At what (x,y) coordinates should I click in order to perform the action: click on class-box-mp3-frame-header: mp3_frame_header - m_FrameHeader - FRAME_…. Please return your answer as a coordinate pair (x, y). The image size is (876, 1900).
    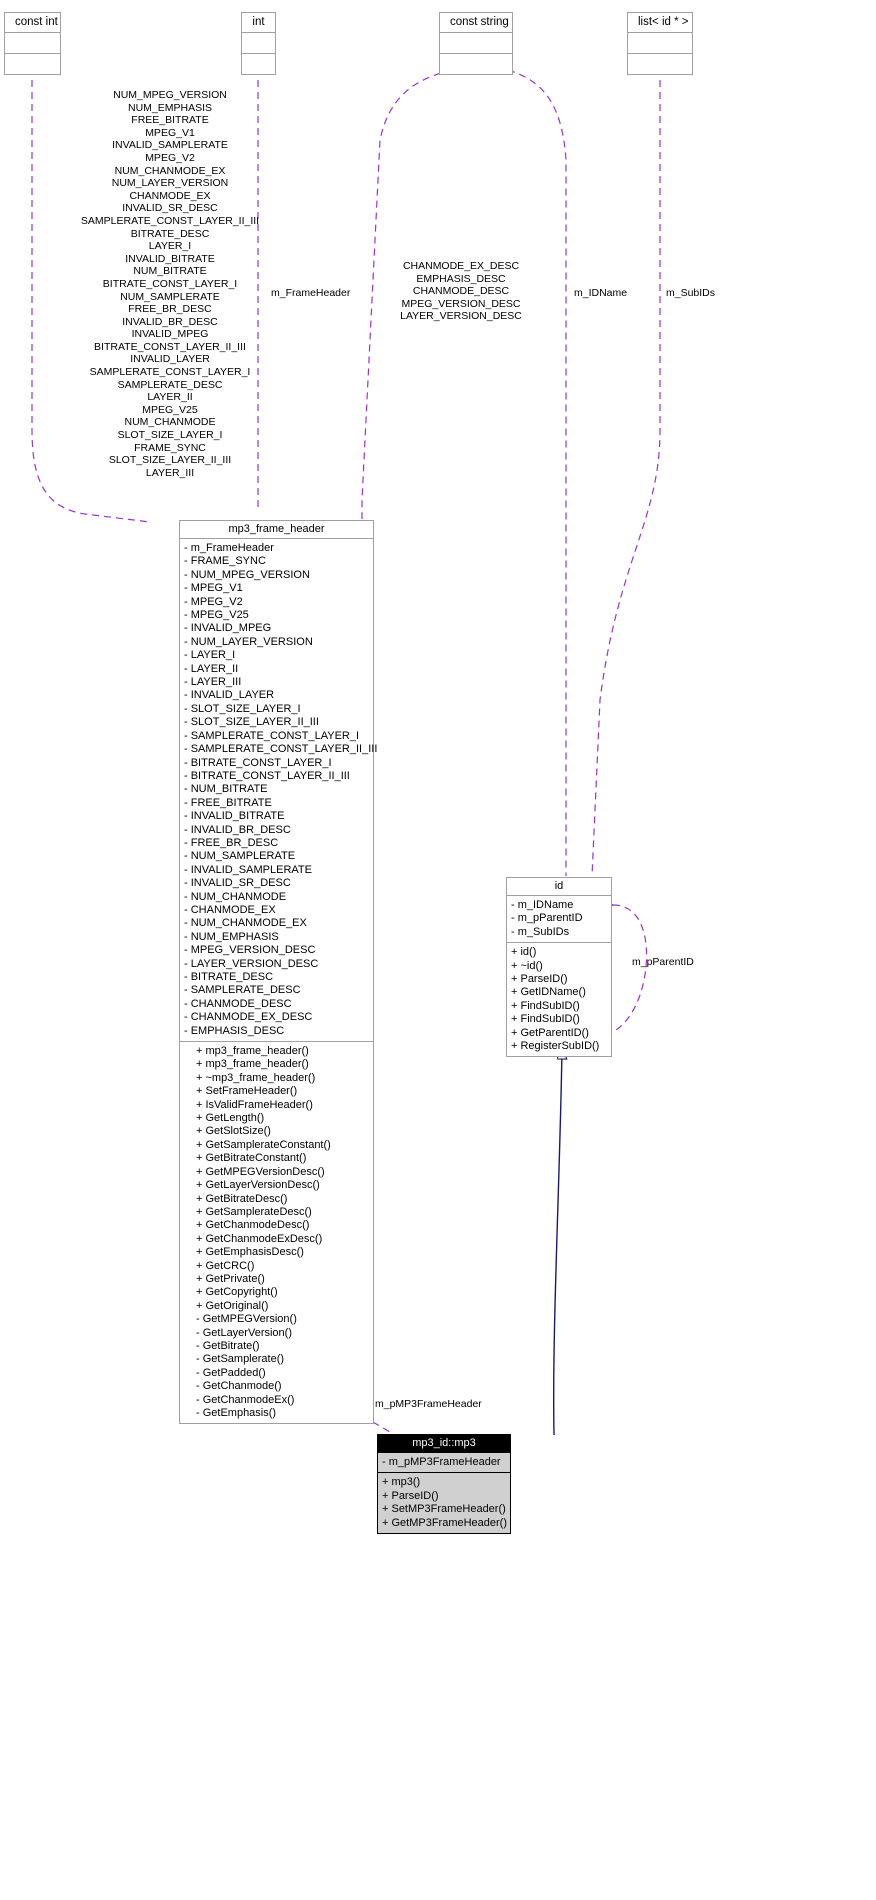
    Looking at the image, I should click on (278, 972).